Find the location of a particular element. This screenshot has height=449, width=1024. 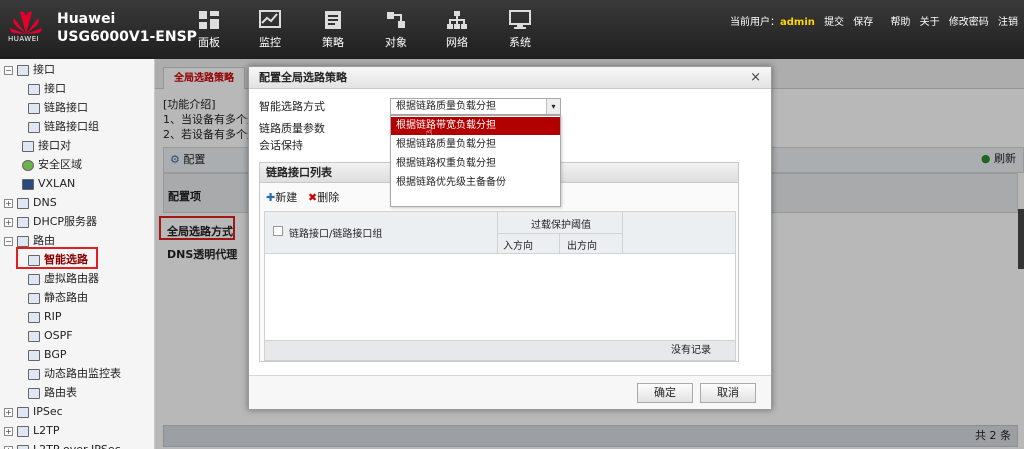

logout-link: 注销 is located at coordinates (1008, 22).